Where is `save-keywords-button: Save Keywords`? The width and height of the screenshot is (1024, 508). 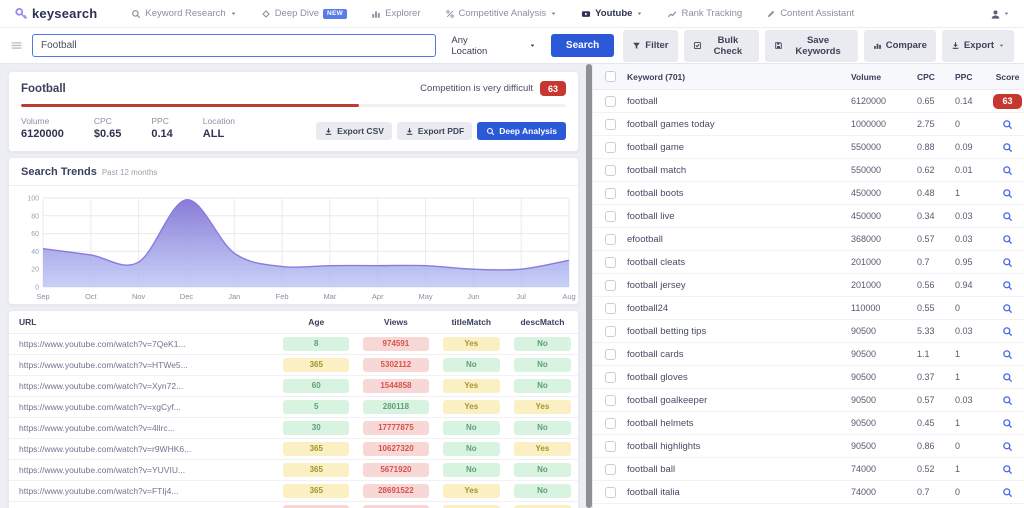 save-keywords-button: Save Keywords is located at coordinates (811, 45).